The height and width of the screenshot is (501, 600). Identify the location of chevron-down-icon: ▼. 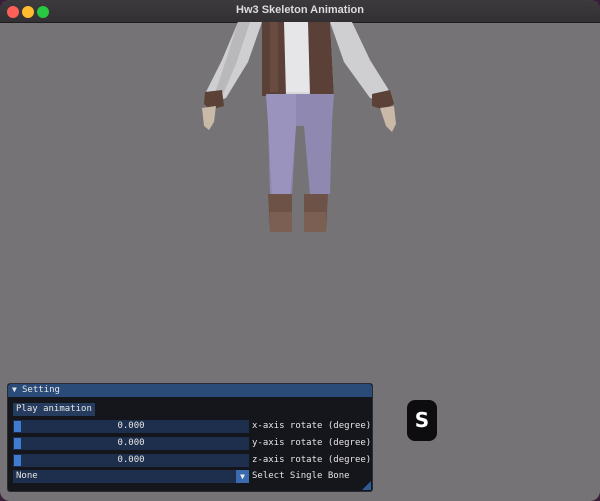
(242, 476).